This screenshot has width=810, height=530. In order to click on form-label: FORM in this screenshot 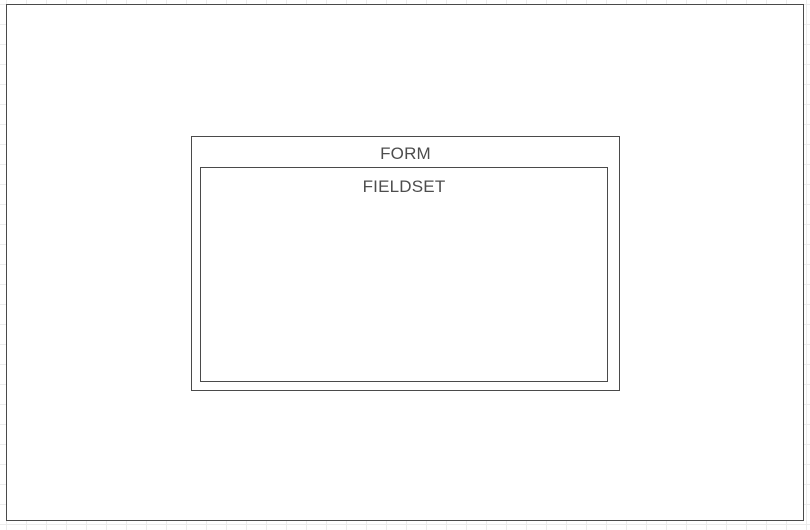, I will do `click(405, 153)`.